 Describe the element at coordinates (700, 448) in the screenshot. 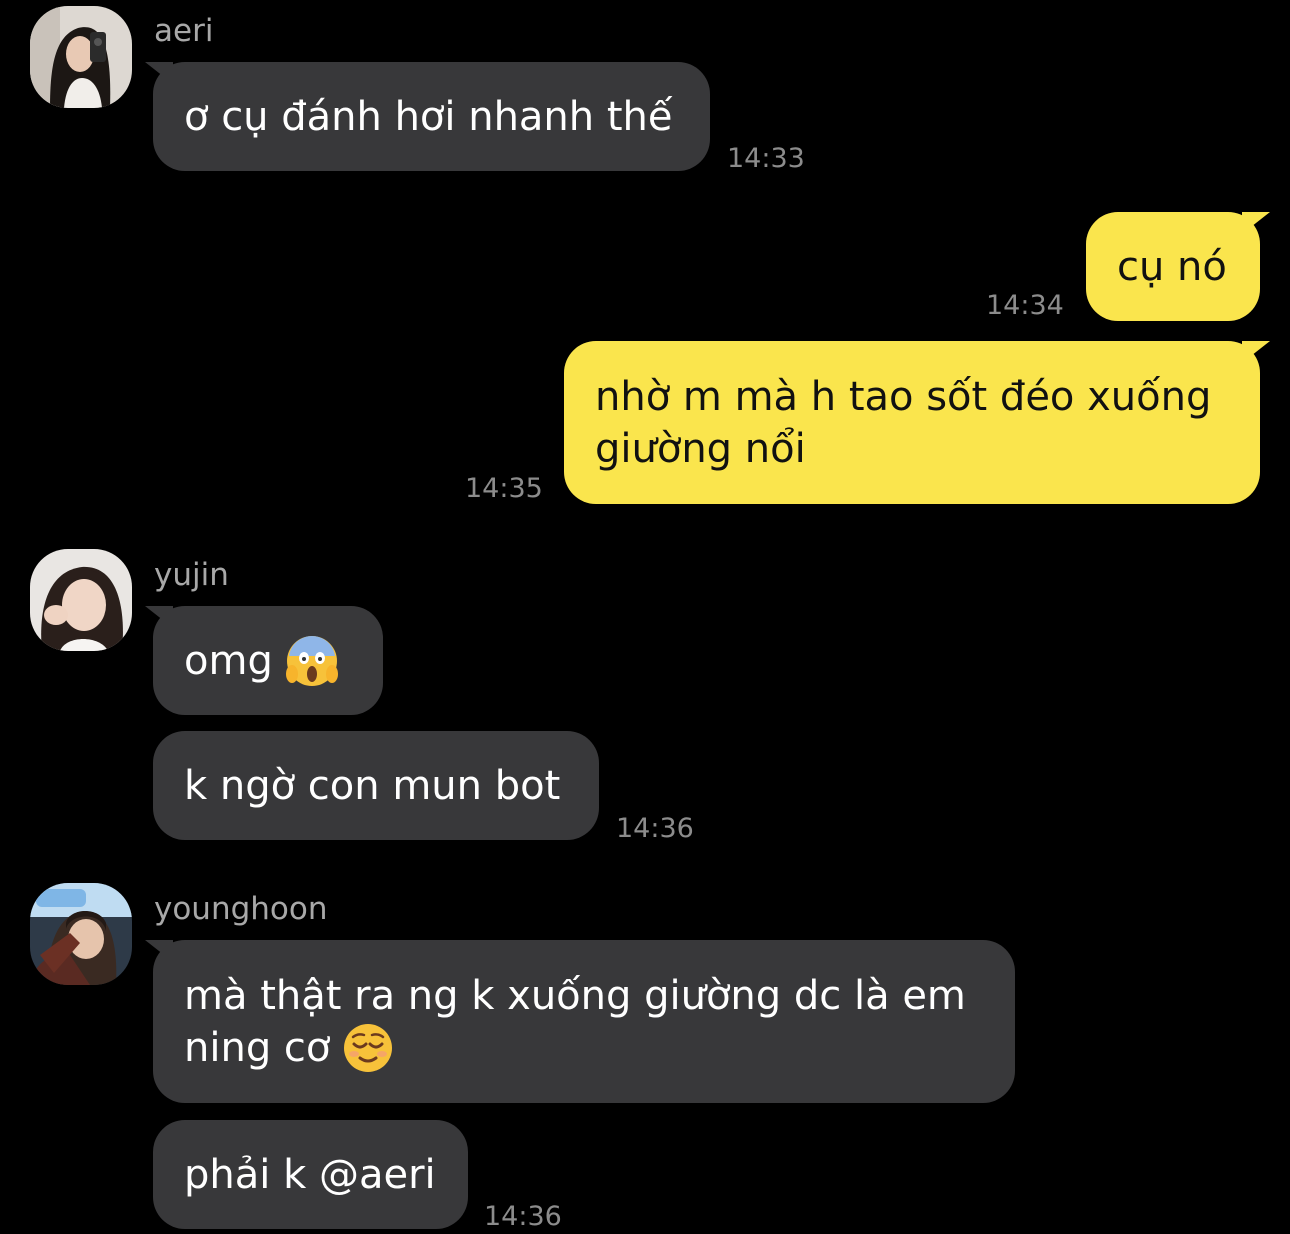

I see `message-text-line: giường nổi` at that location.